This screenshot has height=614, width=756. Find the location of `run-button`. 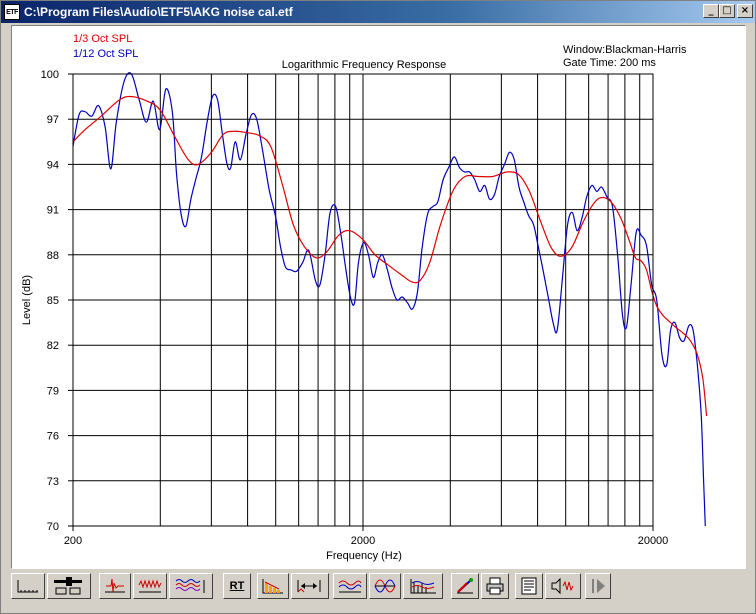

run-button is located at coordinates (598, 586).